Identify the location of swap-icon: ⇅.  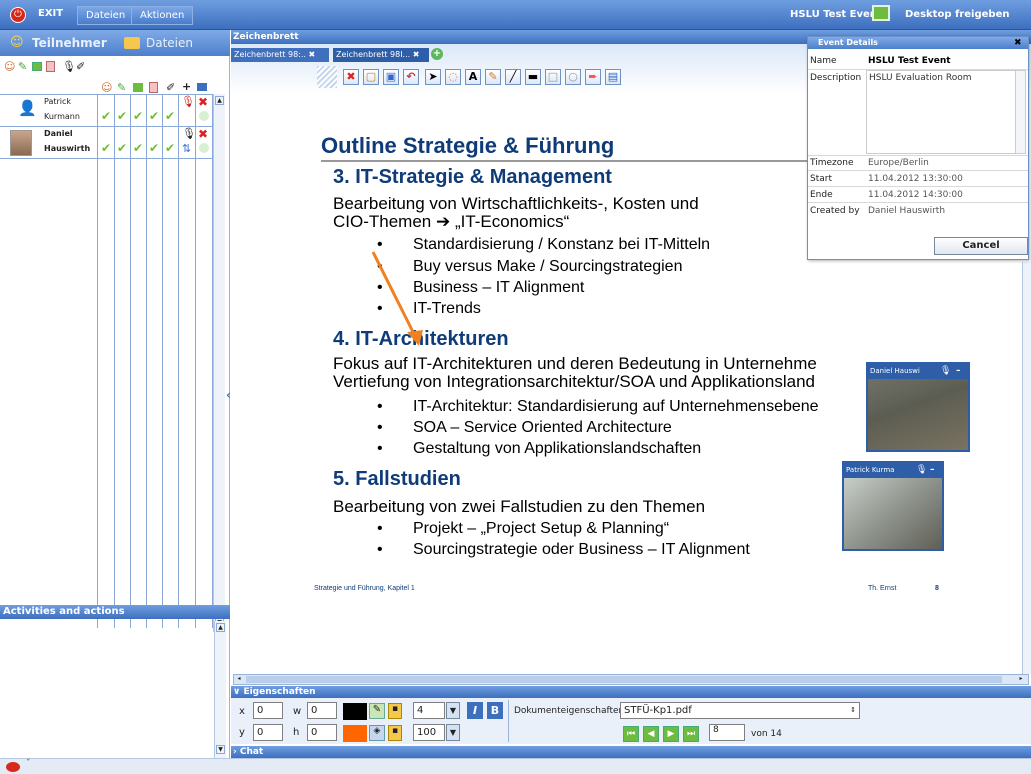
(186, 148).